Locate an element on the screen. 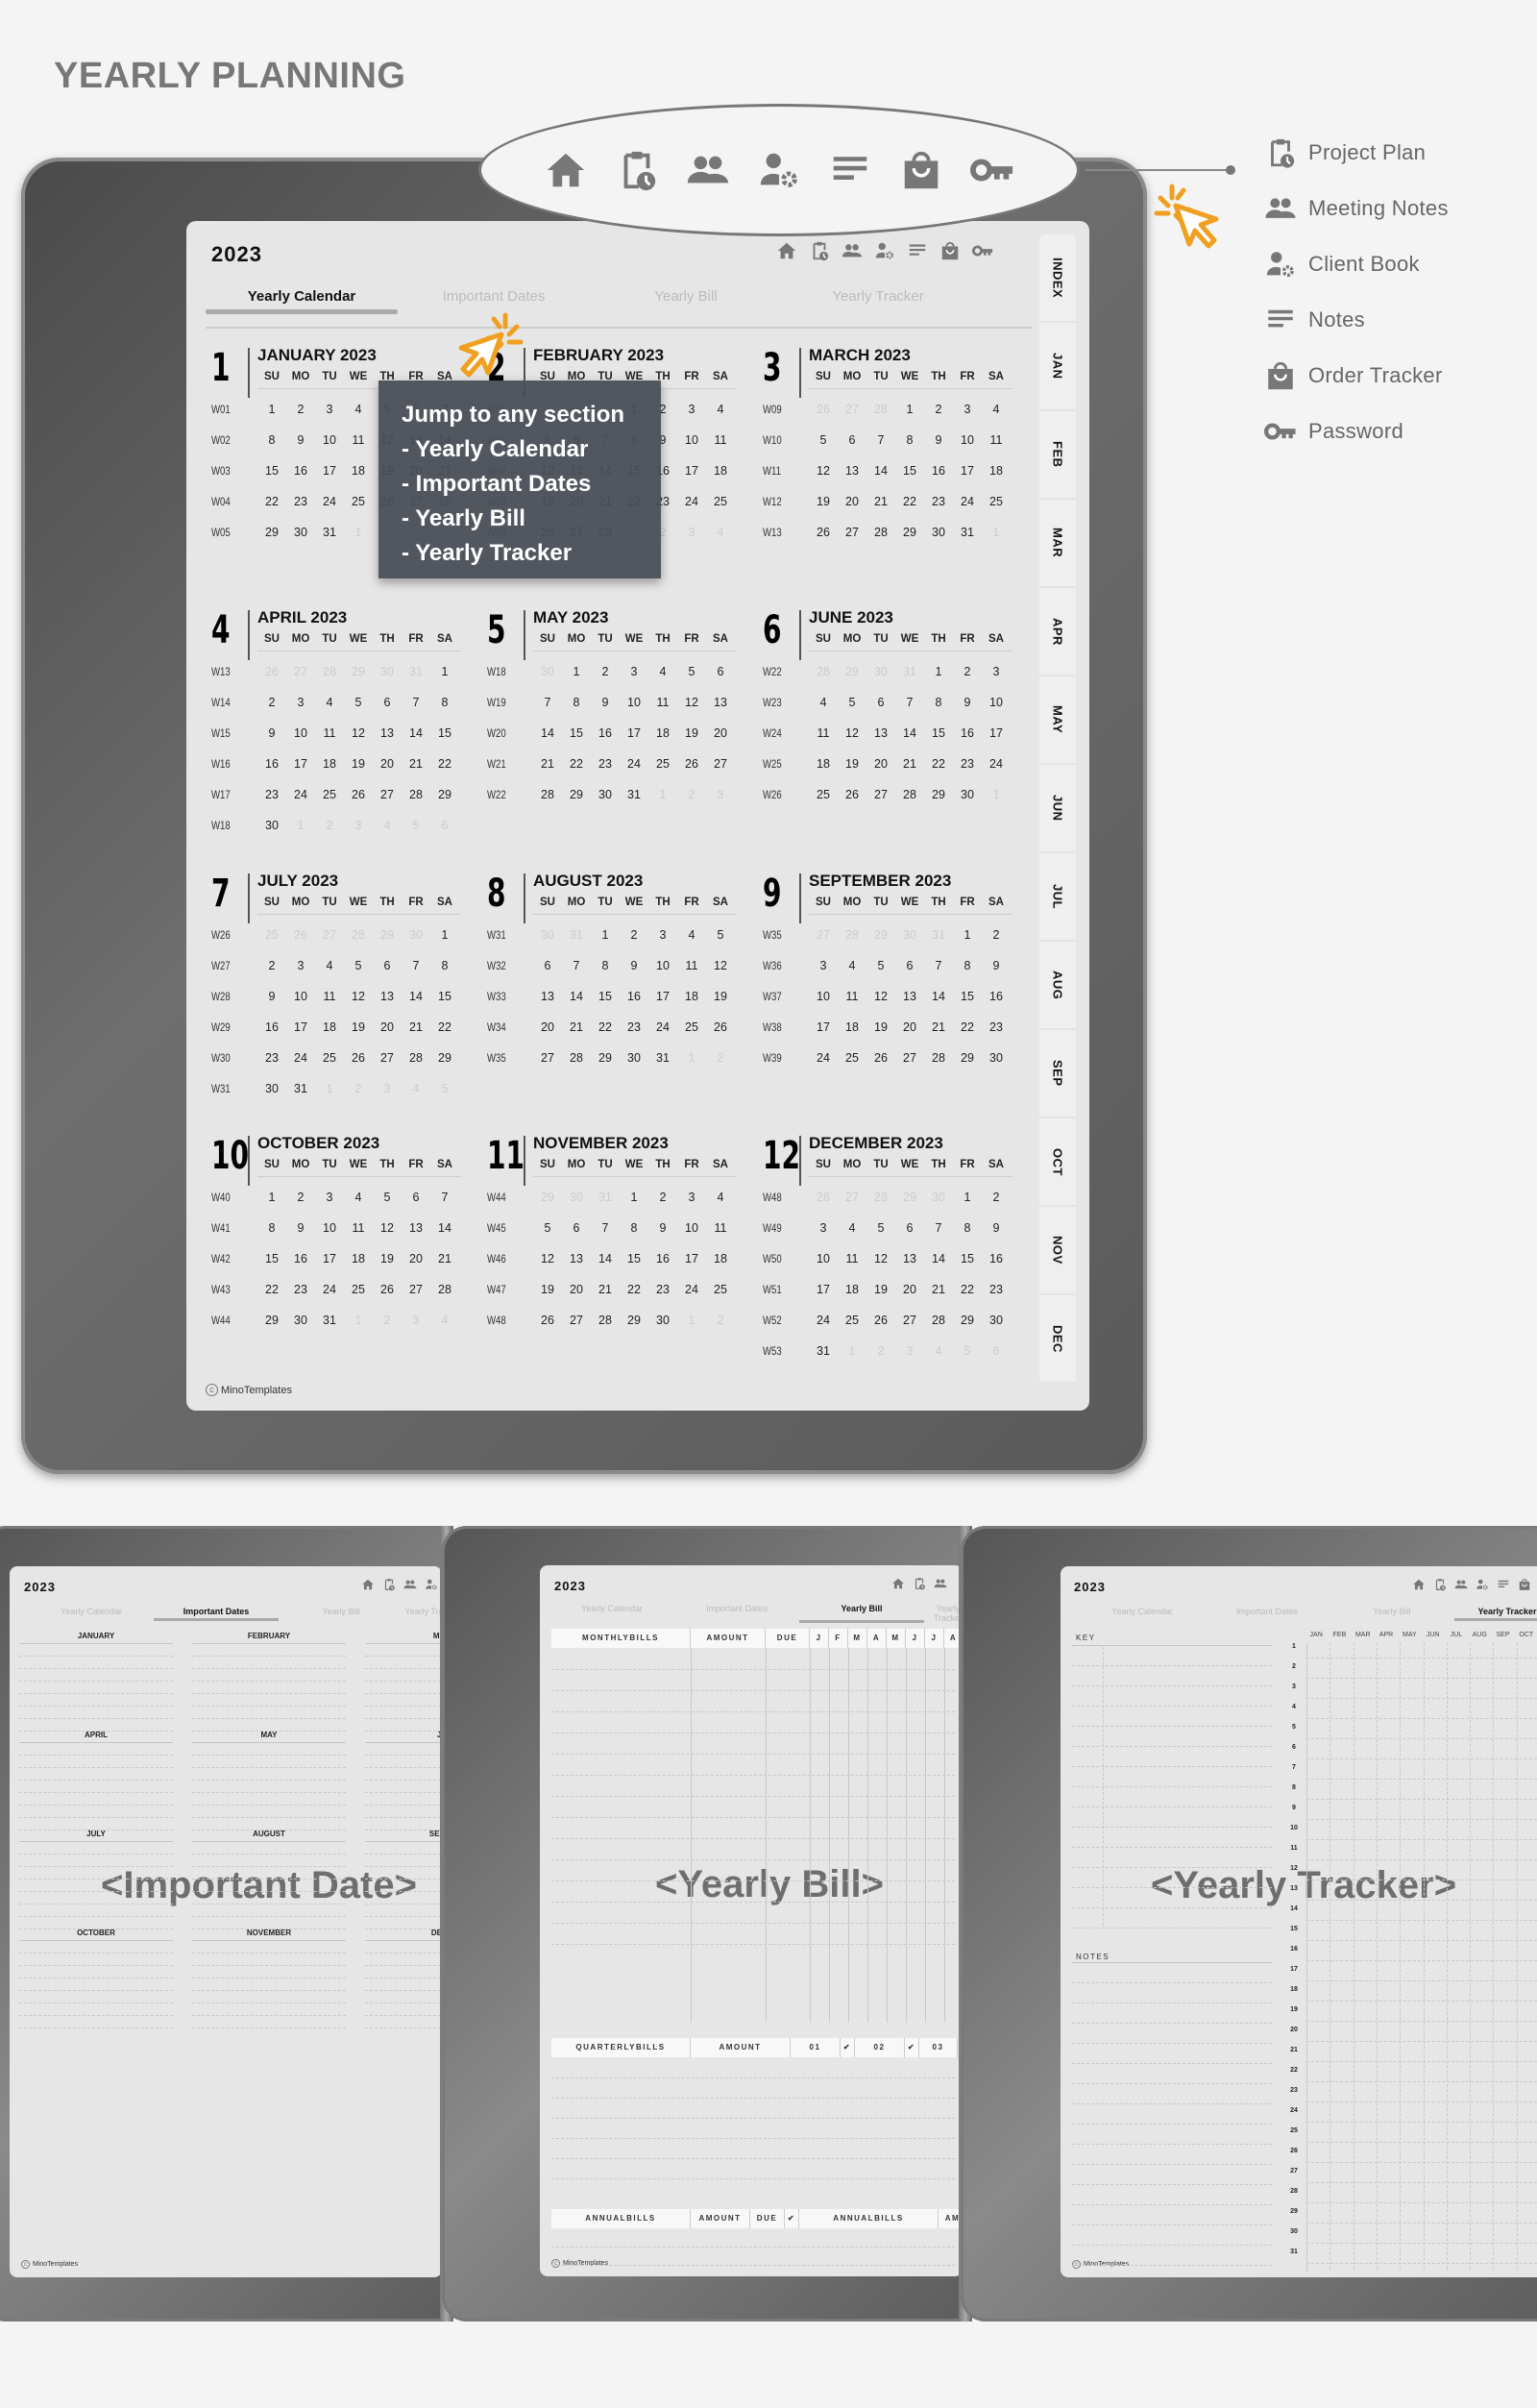 The height and width of the screenshot is (2408, 1537). calendar-day: 10 is located at coordinates (662, 965).